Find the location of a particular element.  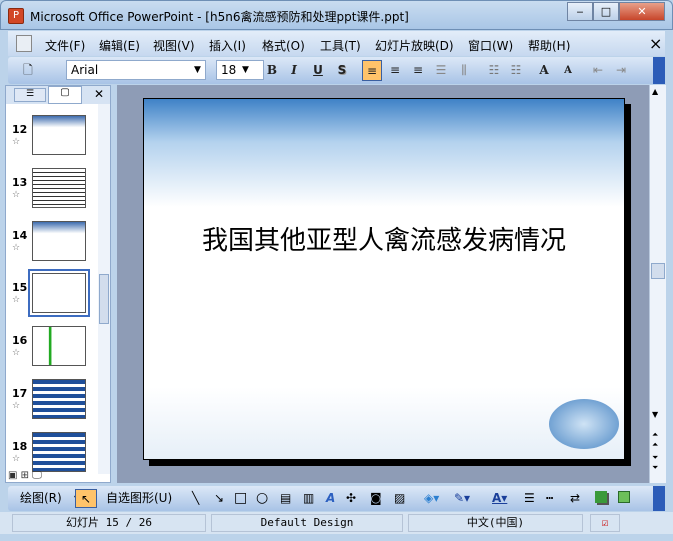

font-size-select: 18 is located at coordinates (240, 70).